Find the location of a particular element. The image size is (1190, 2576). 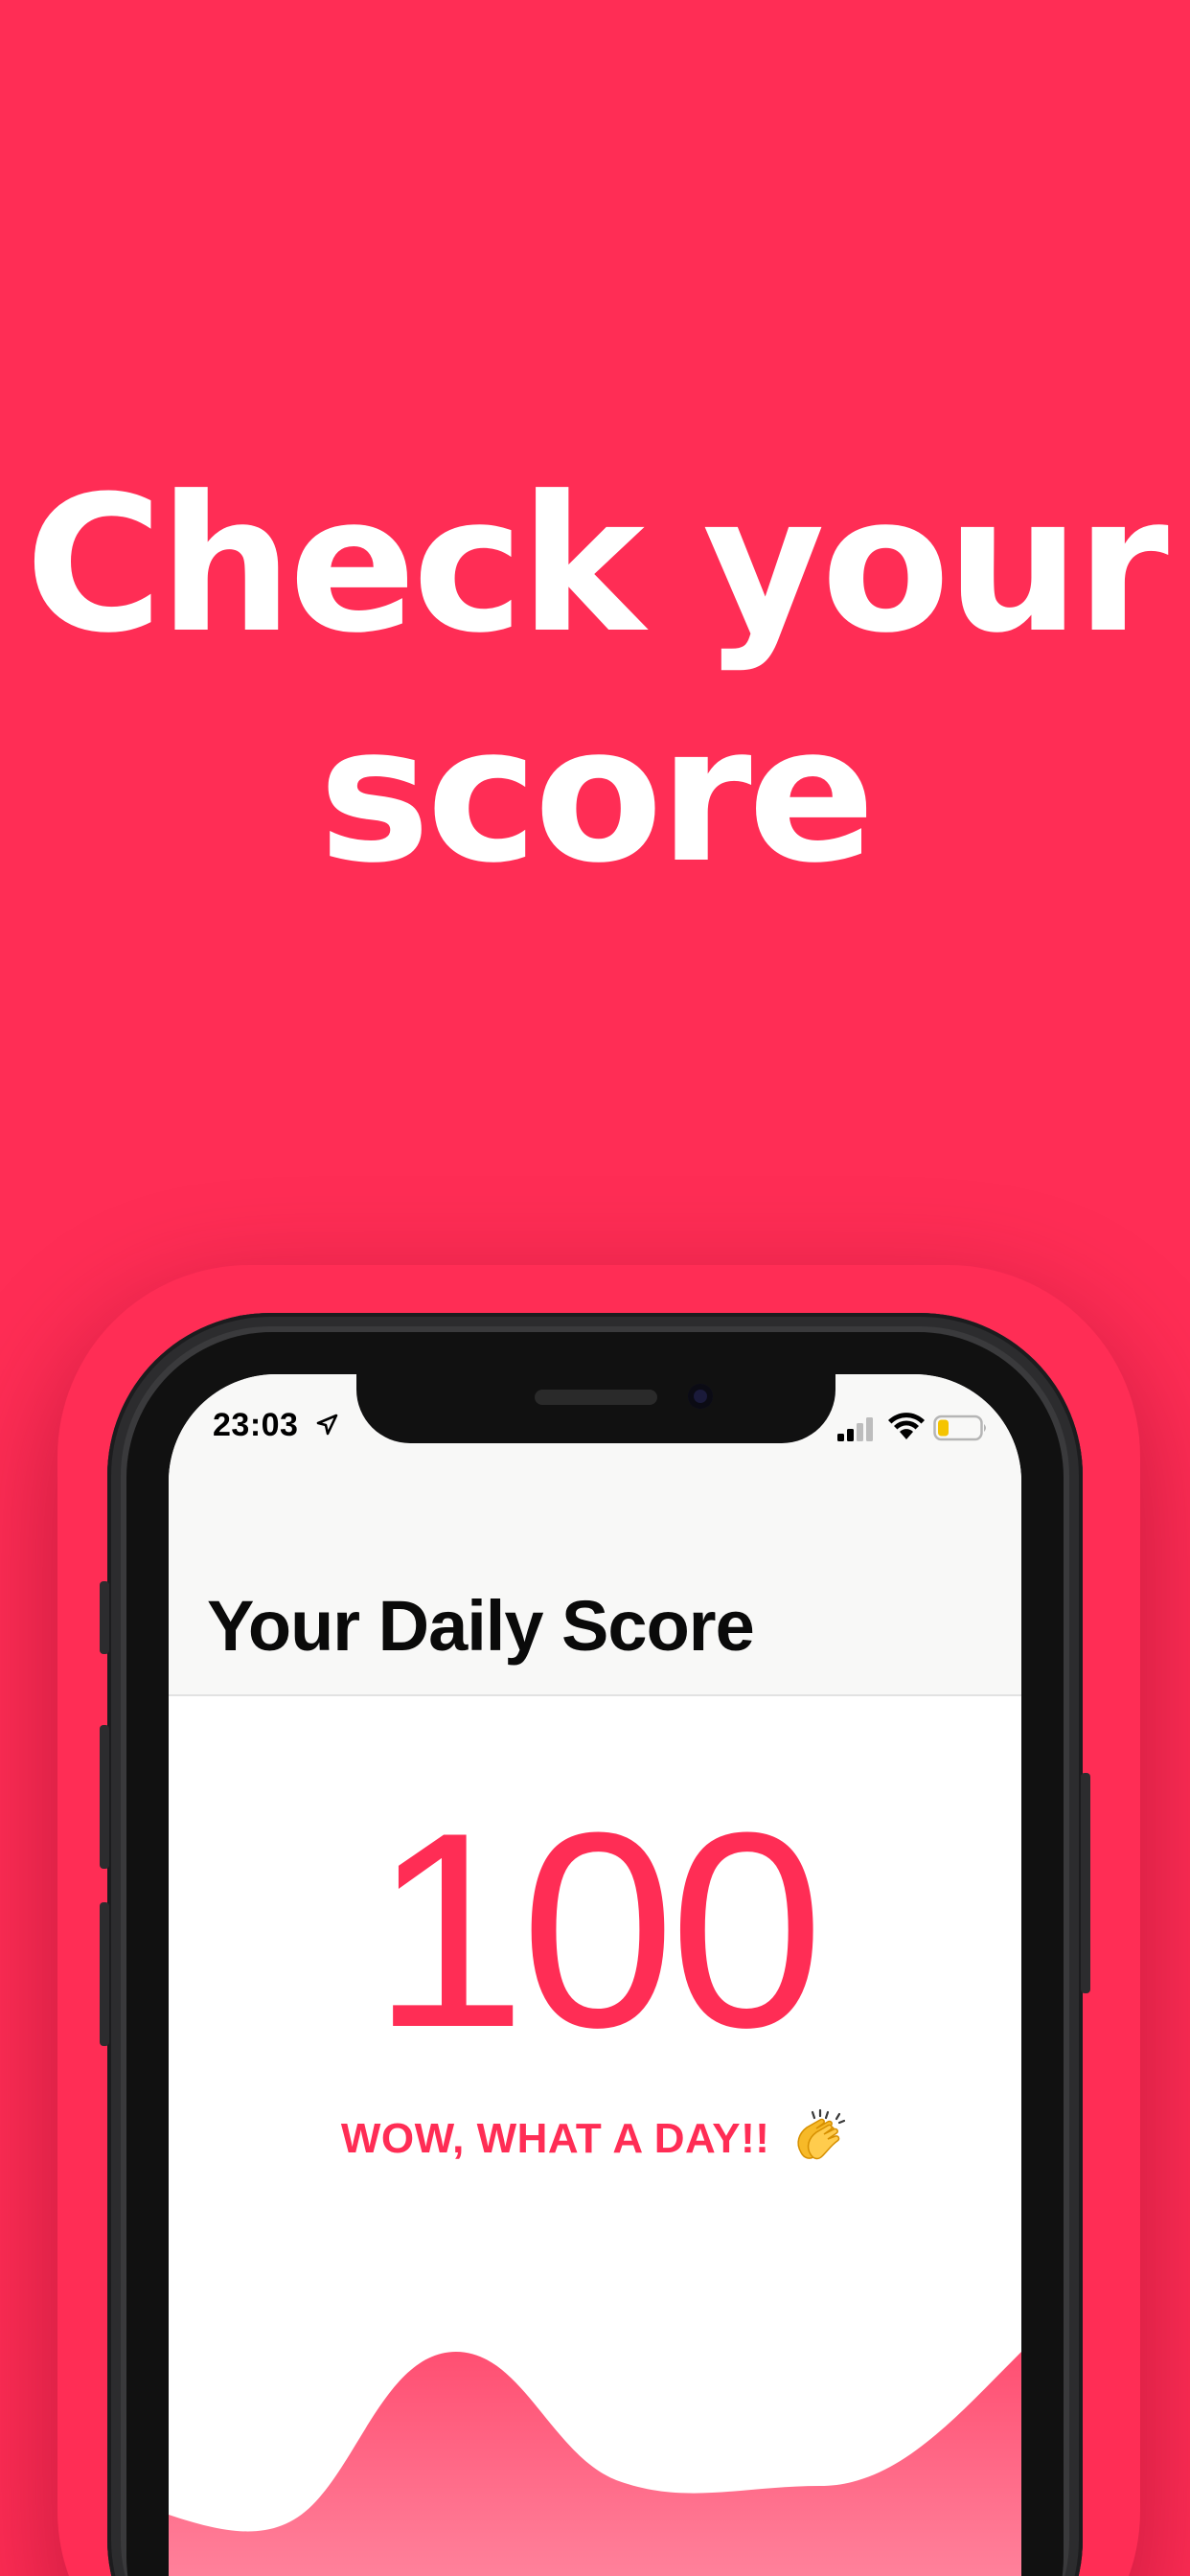

status-time: 23:03 is located at coordinates (256, 1425).